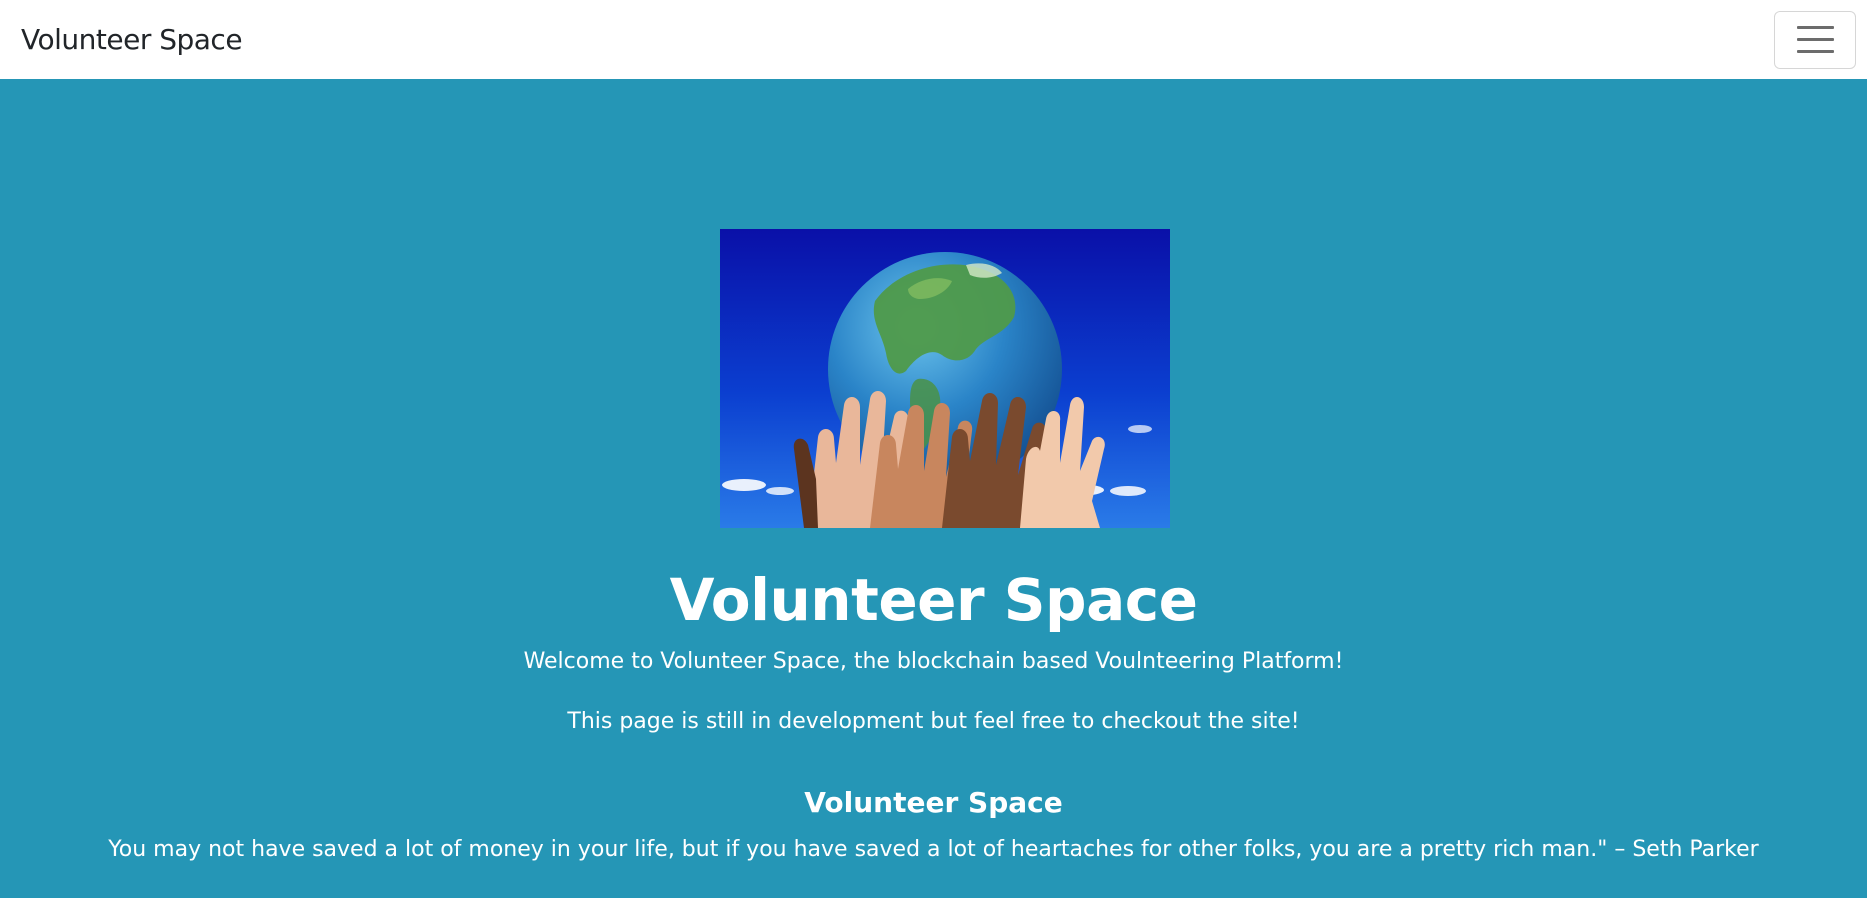 This screenshot has height=898, width=1867. Describe the element at coordinates (1815, 39) in the screenshot. I see `navbar-toggler-button` at that location.